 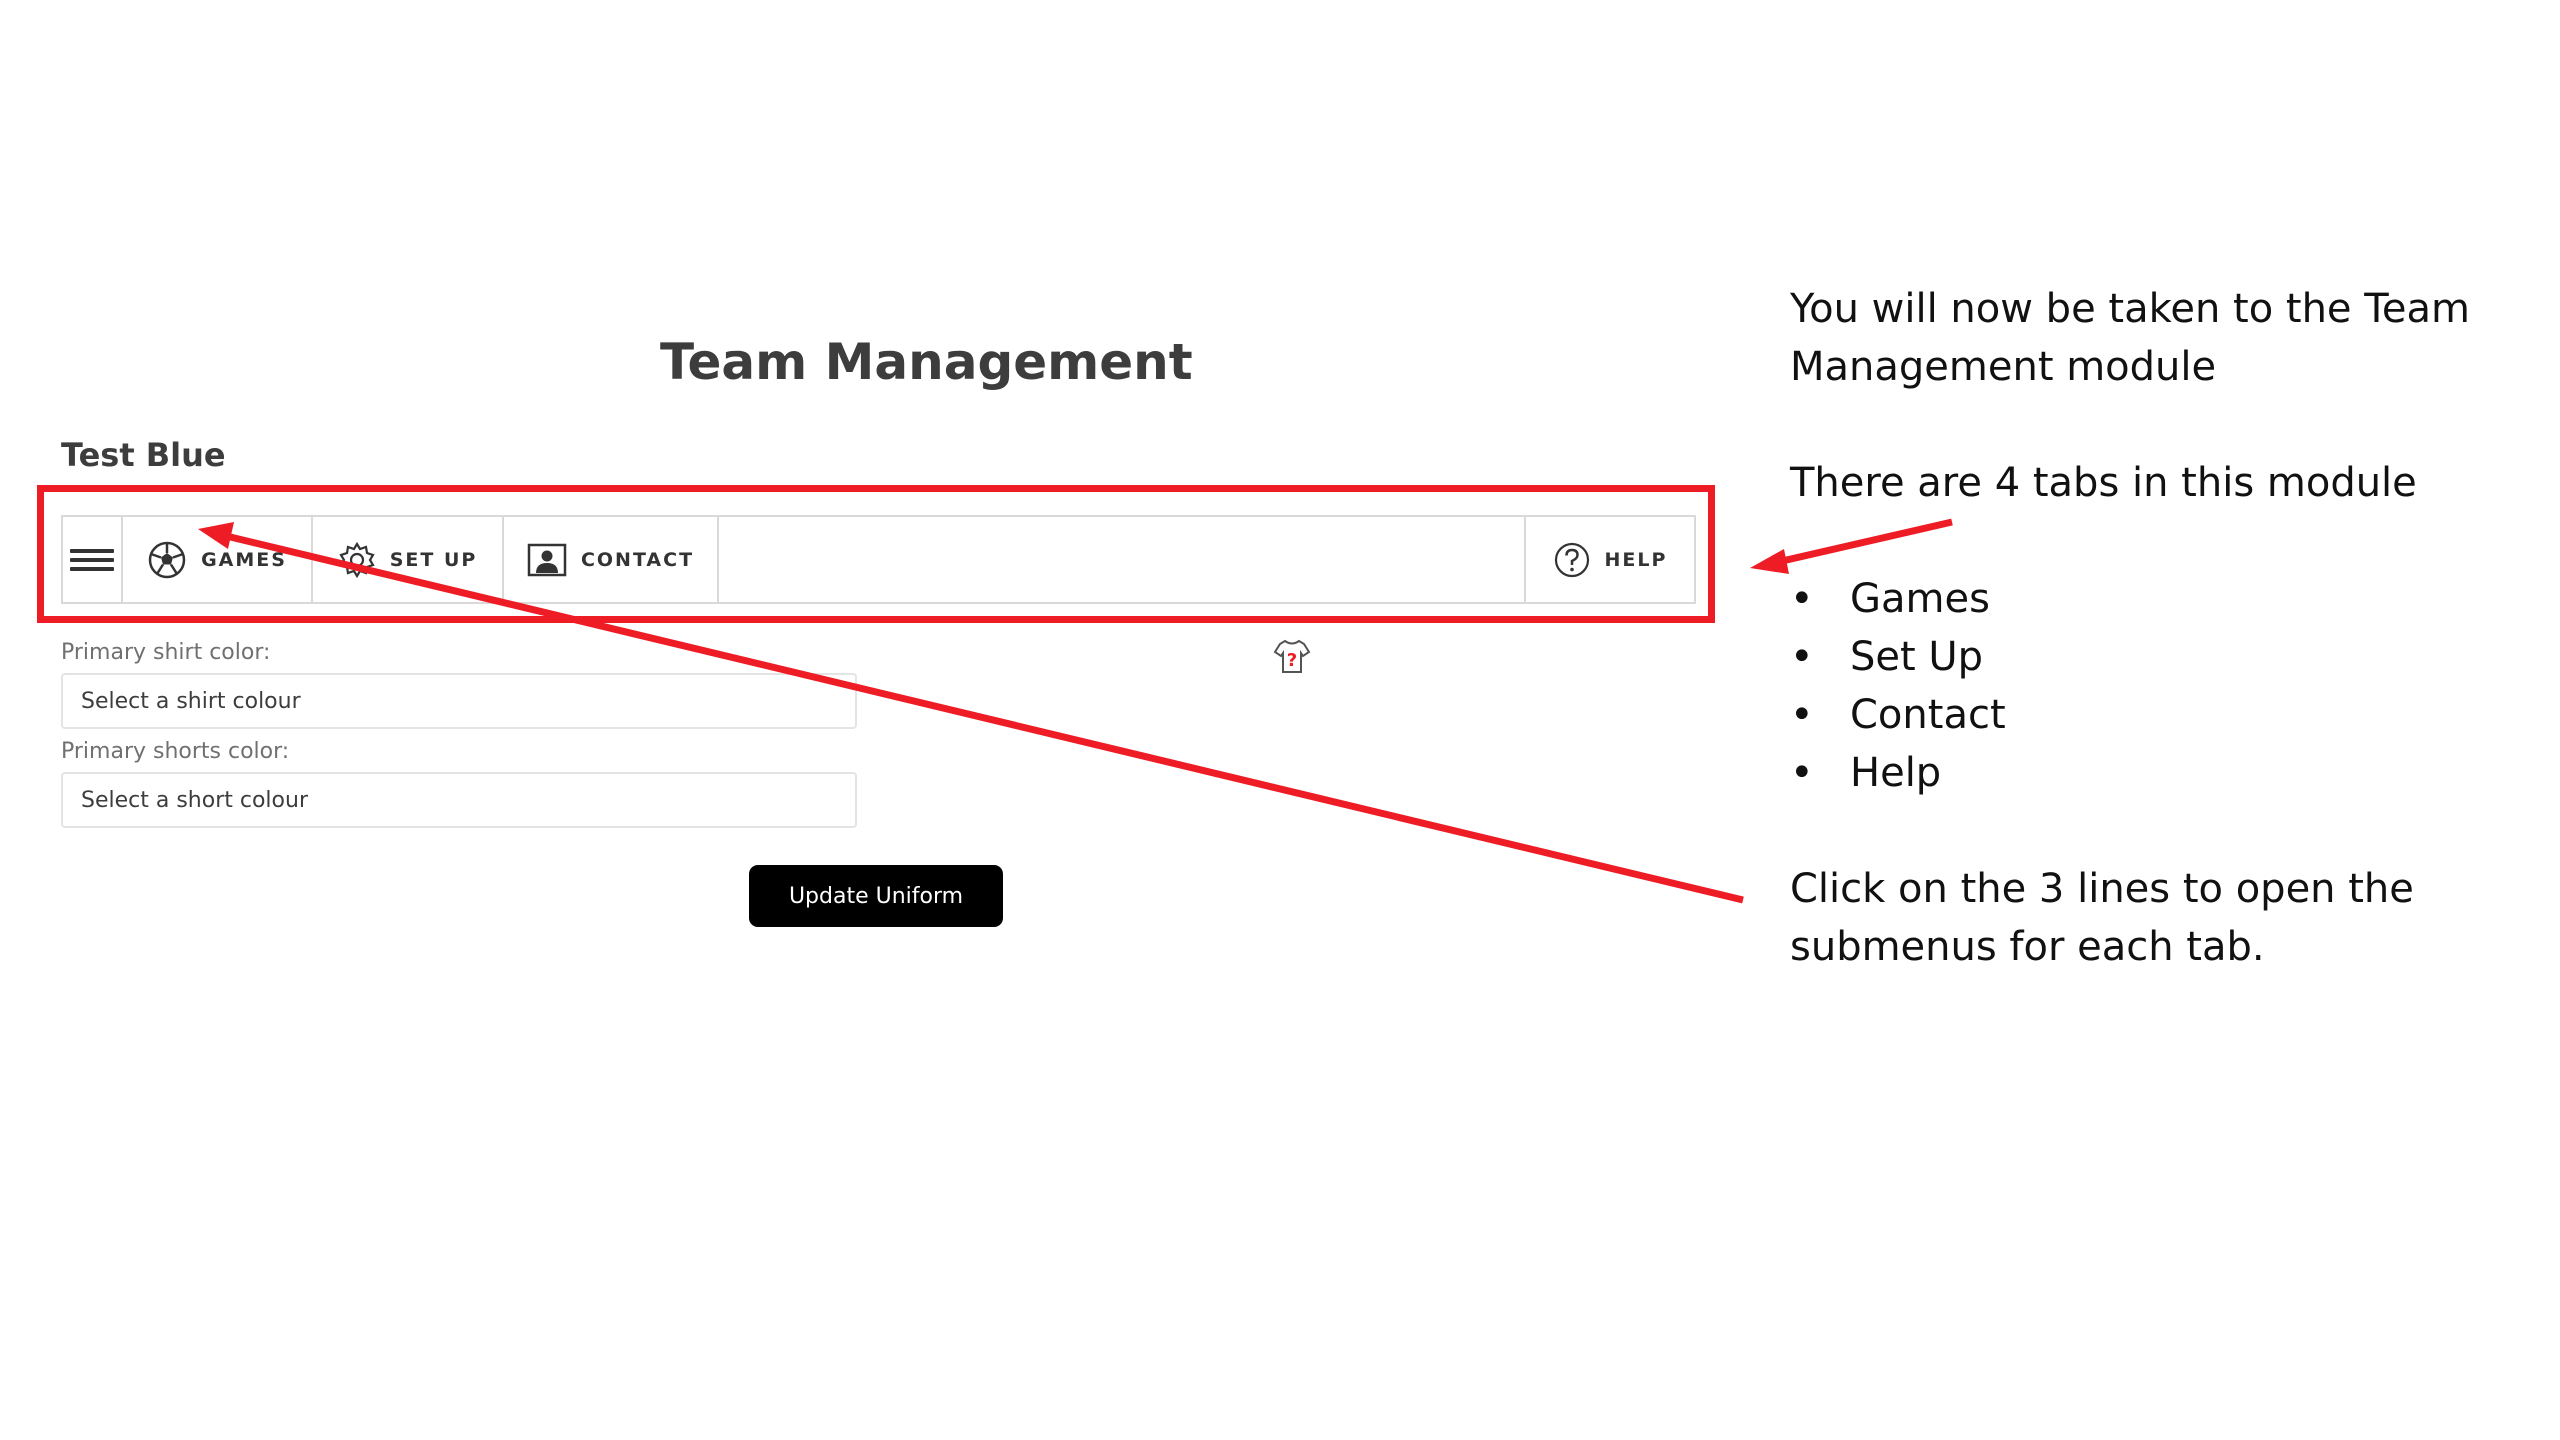 I want to click on instructions-tab-item: Contact, so click(x=2160, y=715).